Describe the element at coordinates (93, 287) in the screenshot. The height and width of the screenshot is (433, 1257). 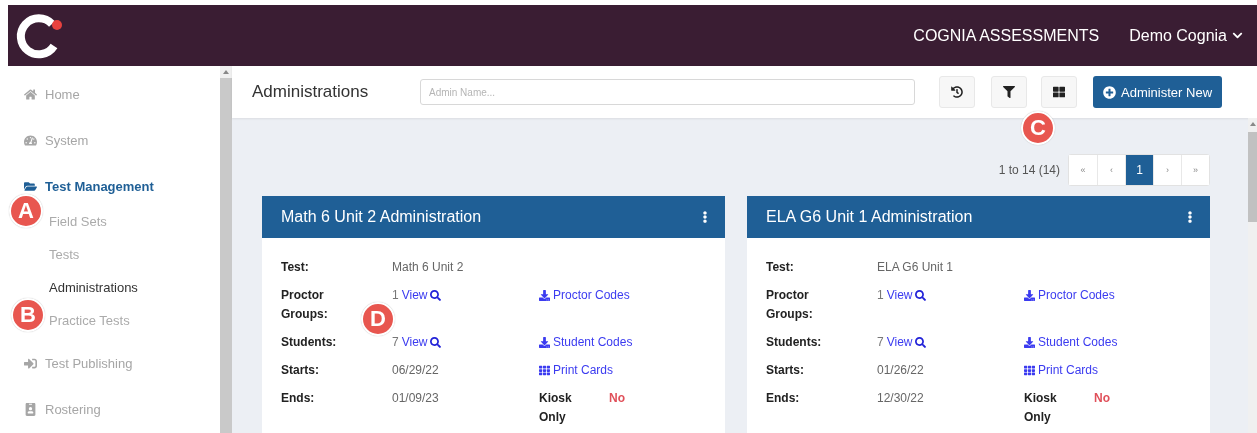
I see `sidebar-subitem: Administrations` at that location.